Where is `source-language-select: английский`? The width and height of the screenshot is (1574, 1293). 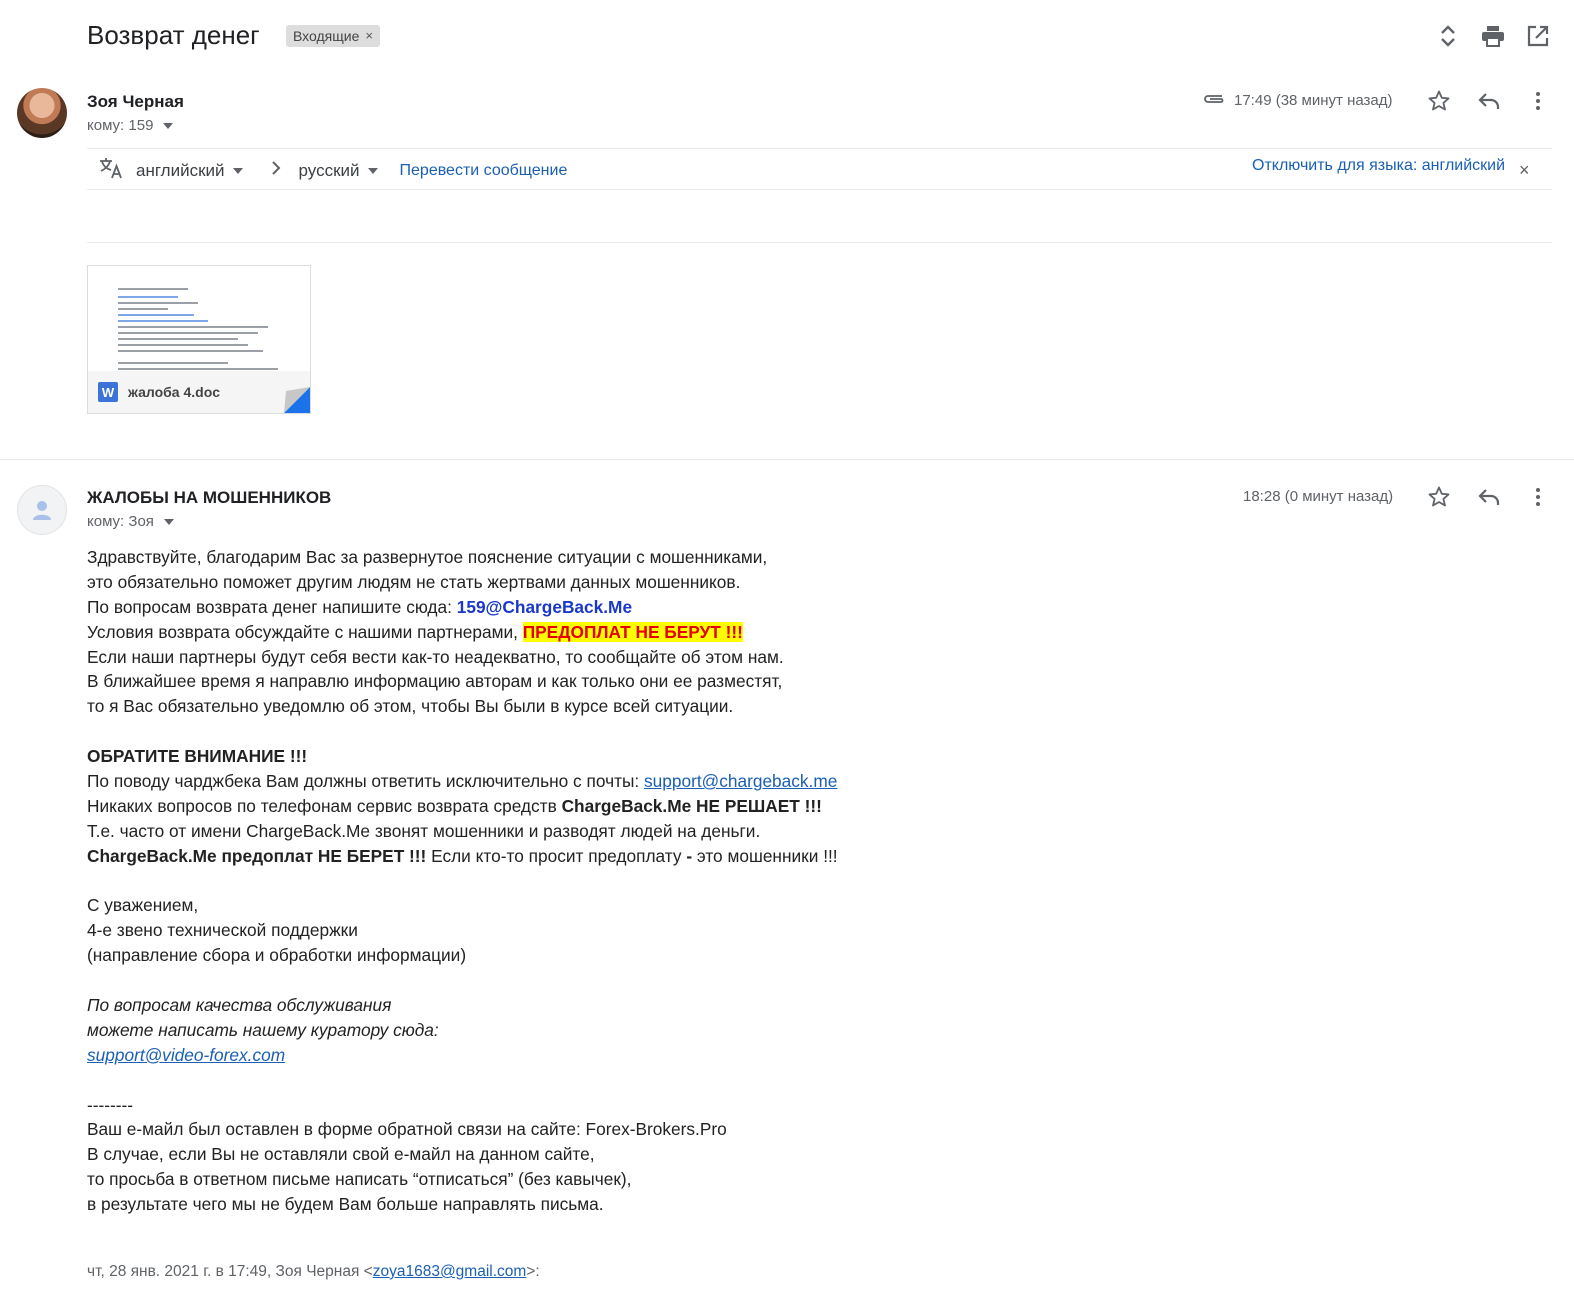 source-language-select: английский is located at coordinates (189, 171).